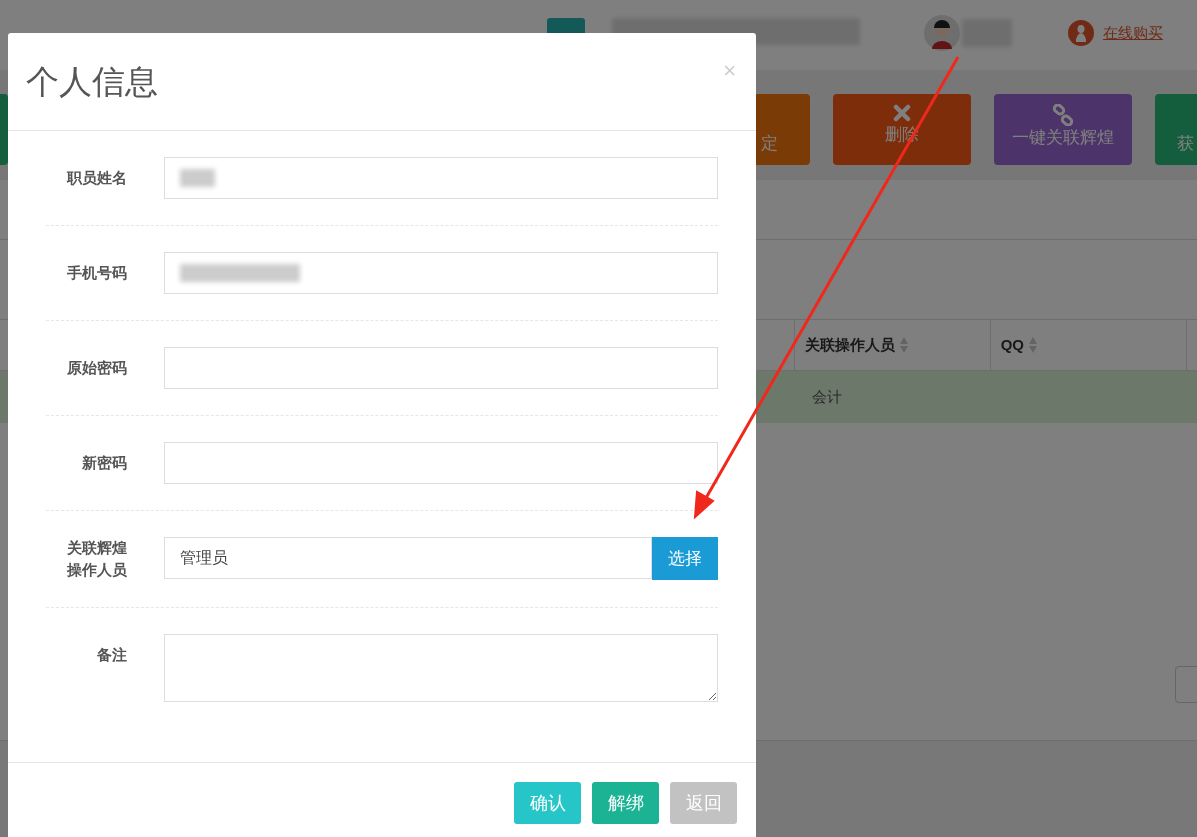 This screenshot has height=837, width=1197. I want to click on field-label: 新密码, so click(104, 463).